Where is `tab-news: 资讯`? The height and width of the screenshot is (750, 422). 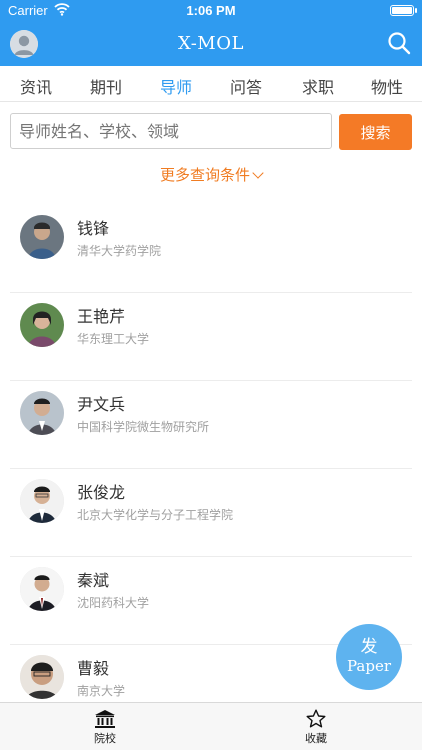 tab-news: 资讯 is located at coordinates (36, 86).